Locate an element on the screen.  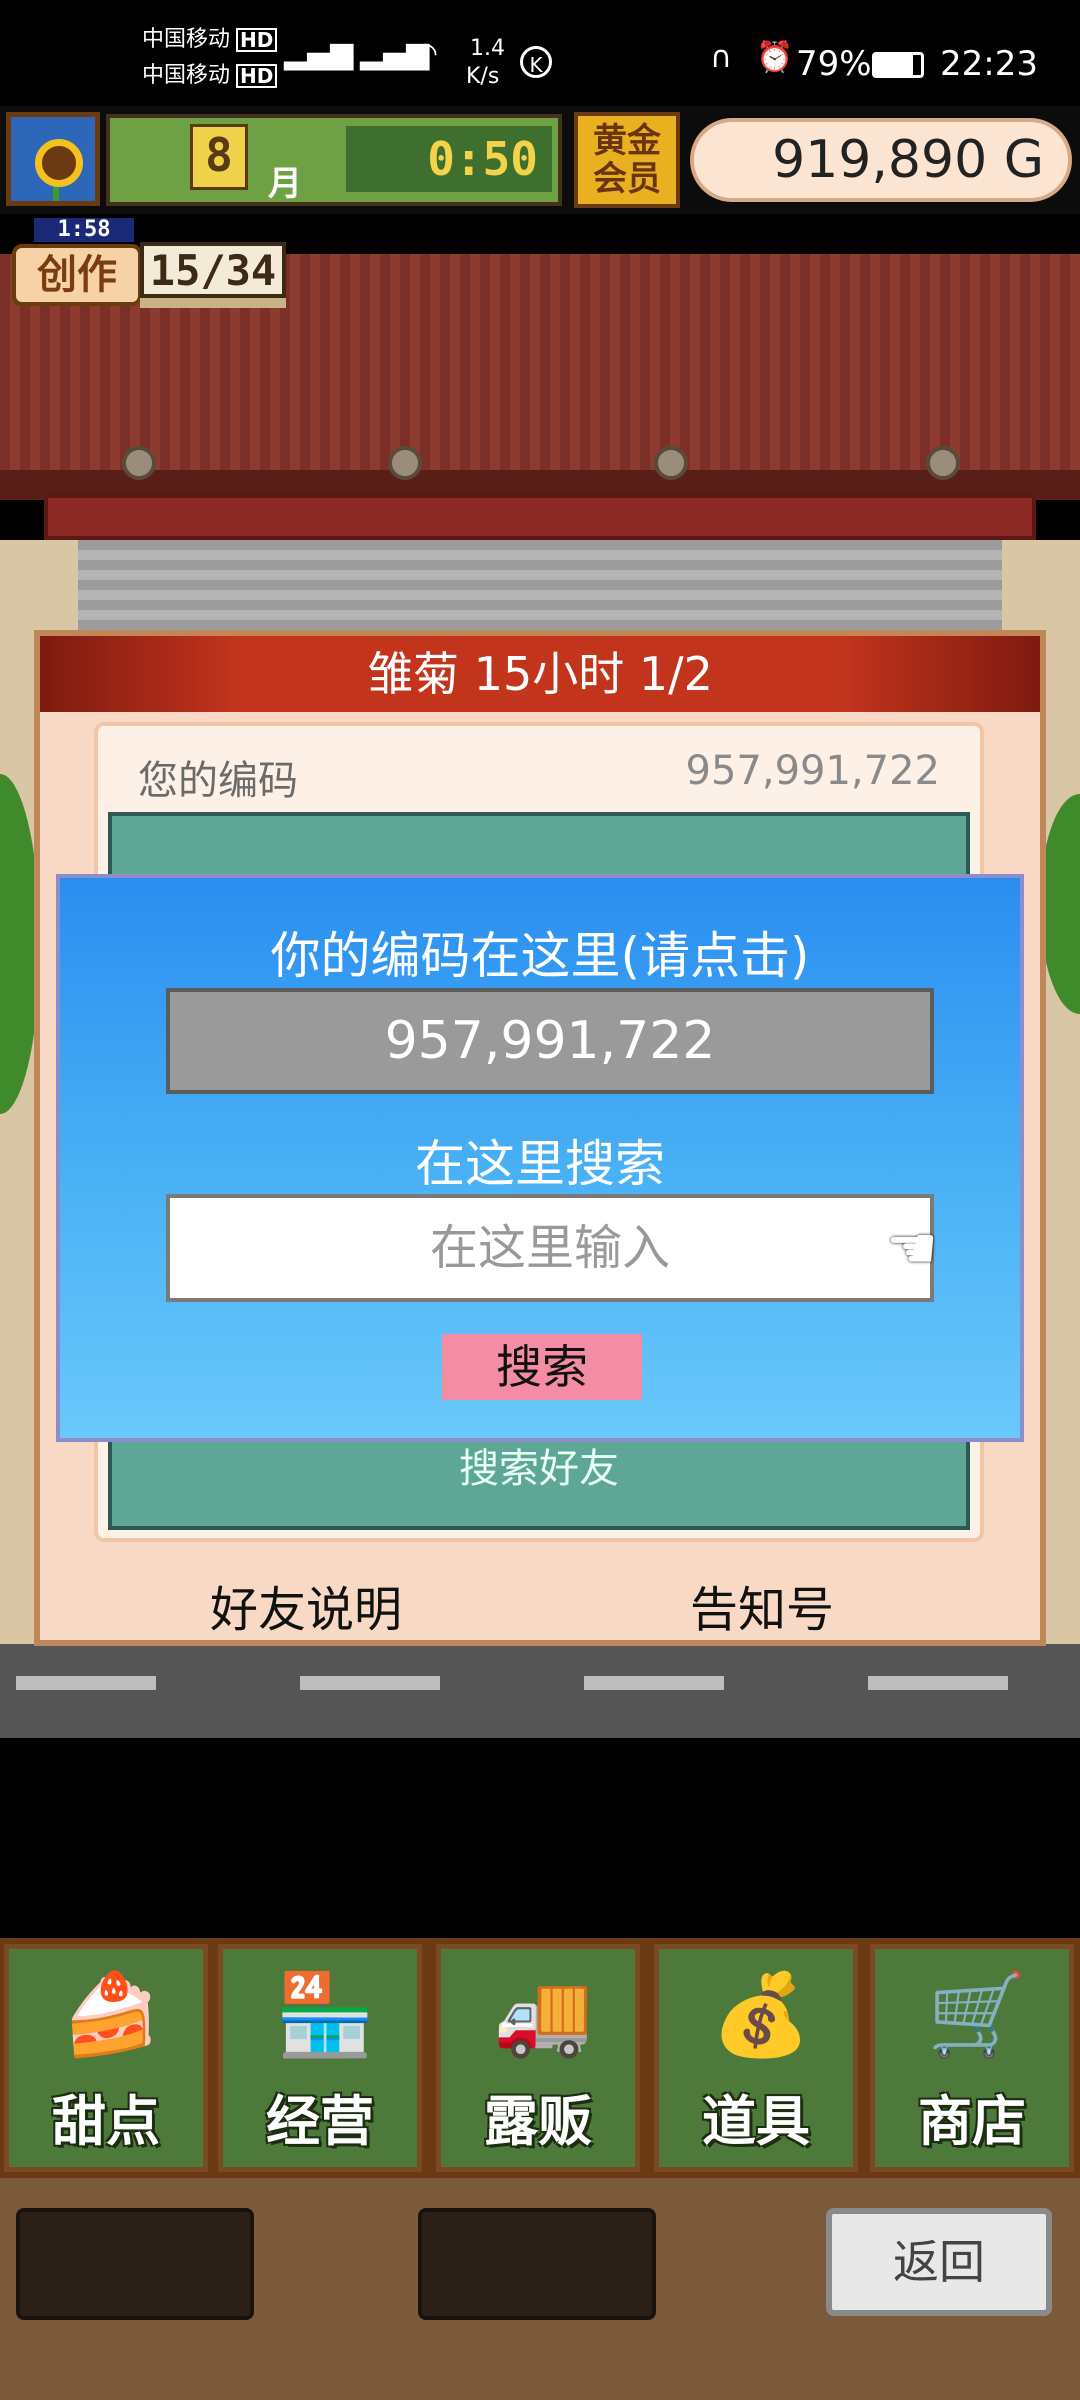
menu-food-truck-button: 🚚 露贩 is located at coordinates (538, 2058).